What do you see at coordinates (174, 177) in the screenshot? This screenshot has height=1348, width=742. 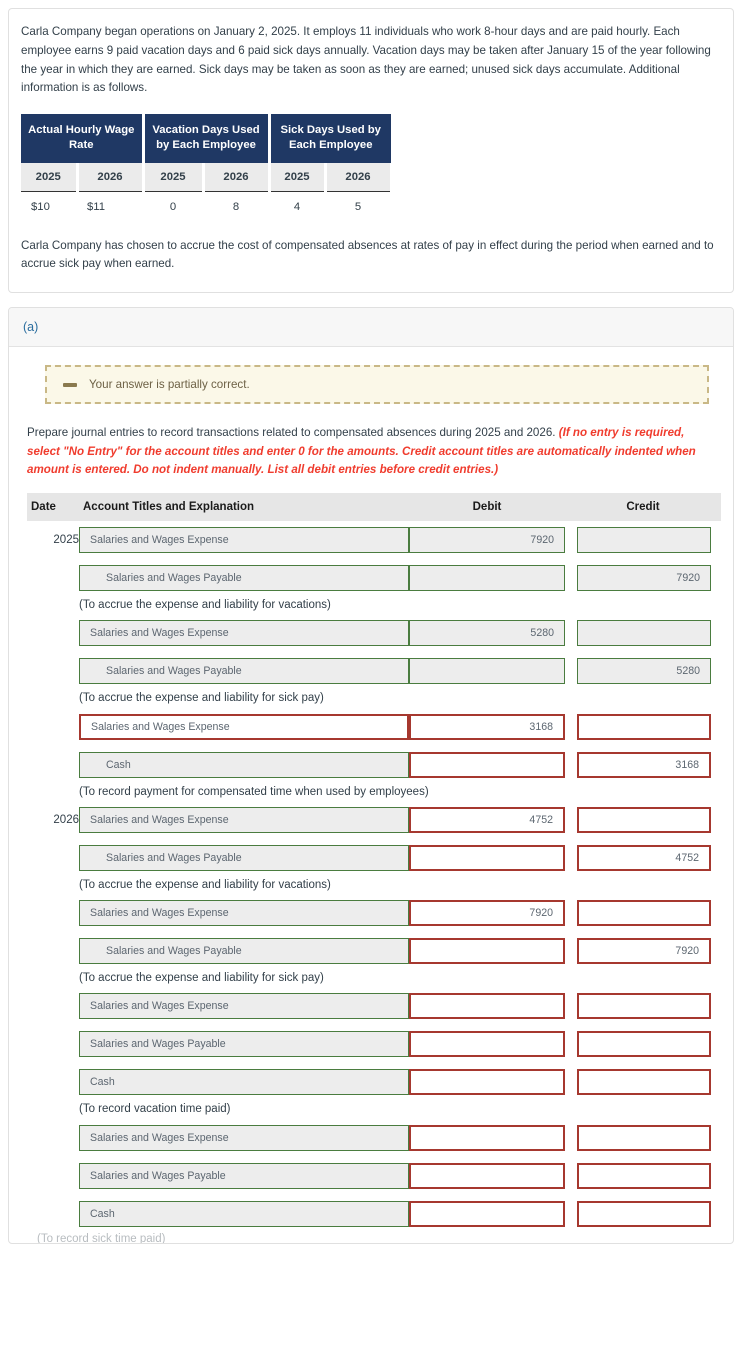 I see `year-header-vacation-2025: 2025` at bounding box center [174, 177].